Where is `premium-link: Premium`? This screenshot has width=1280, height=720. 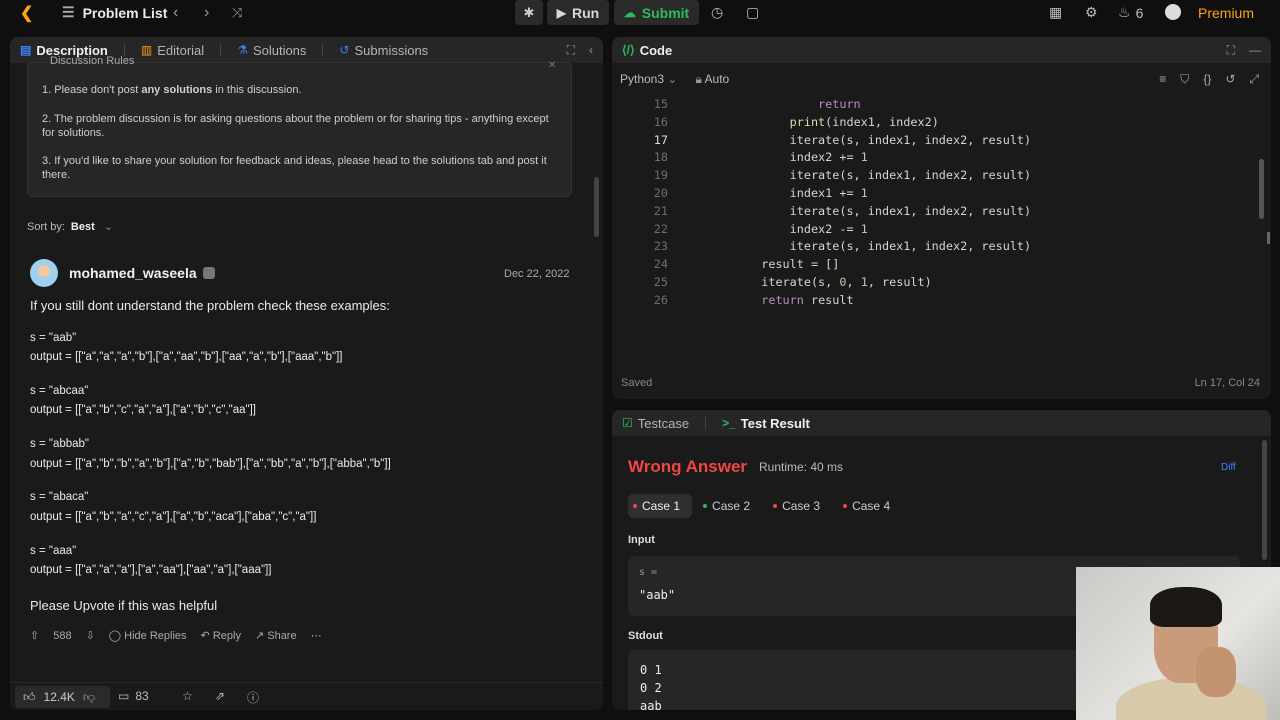
premium-link: Premium is located at coordinates (1226, 12).